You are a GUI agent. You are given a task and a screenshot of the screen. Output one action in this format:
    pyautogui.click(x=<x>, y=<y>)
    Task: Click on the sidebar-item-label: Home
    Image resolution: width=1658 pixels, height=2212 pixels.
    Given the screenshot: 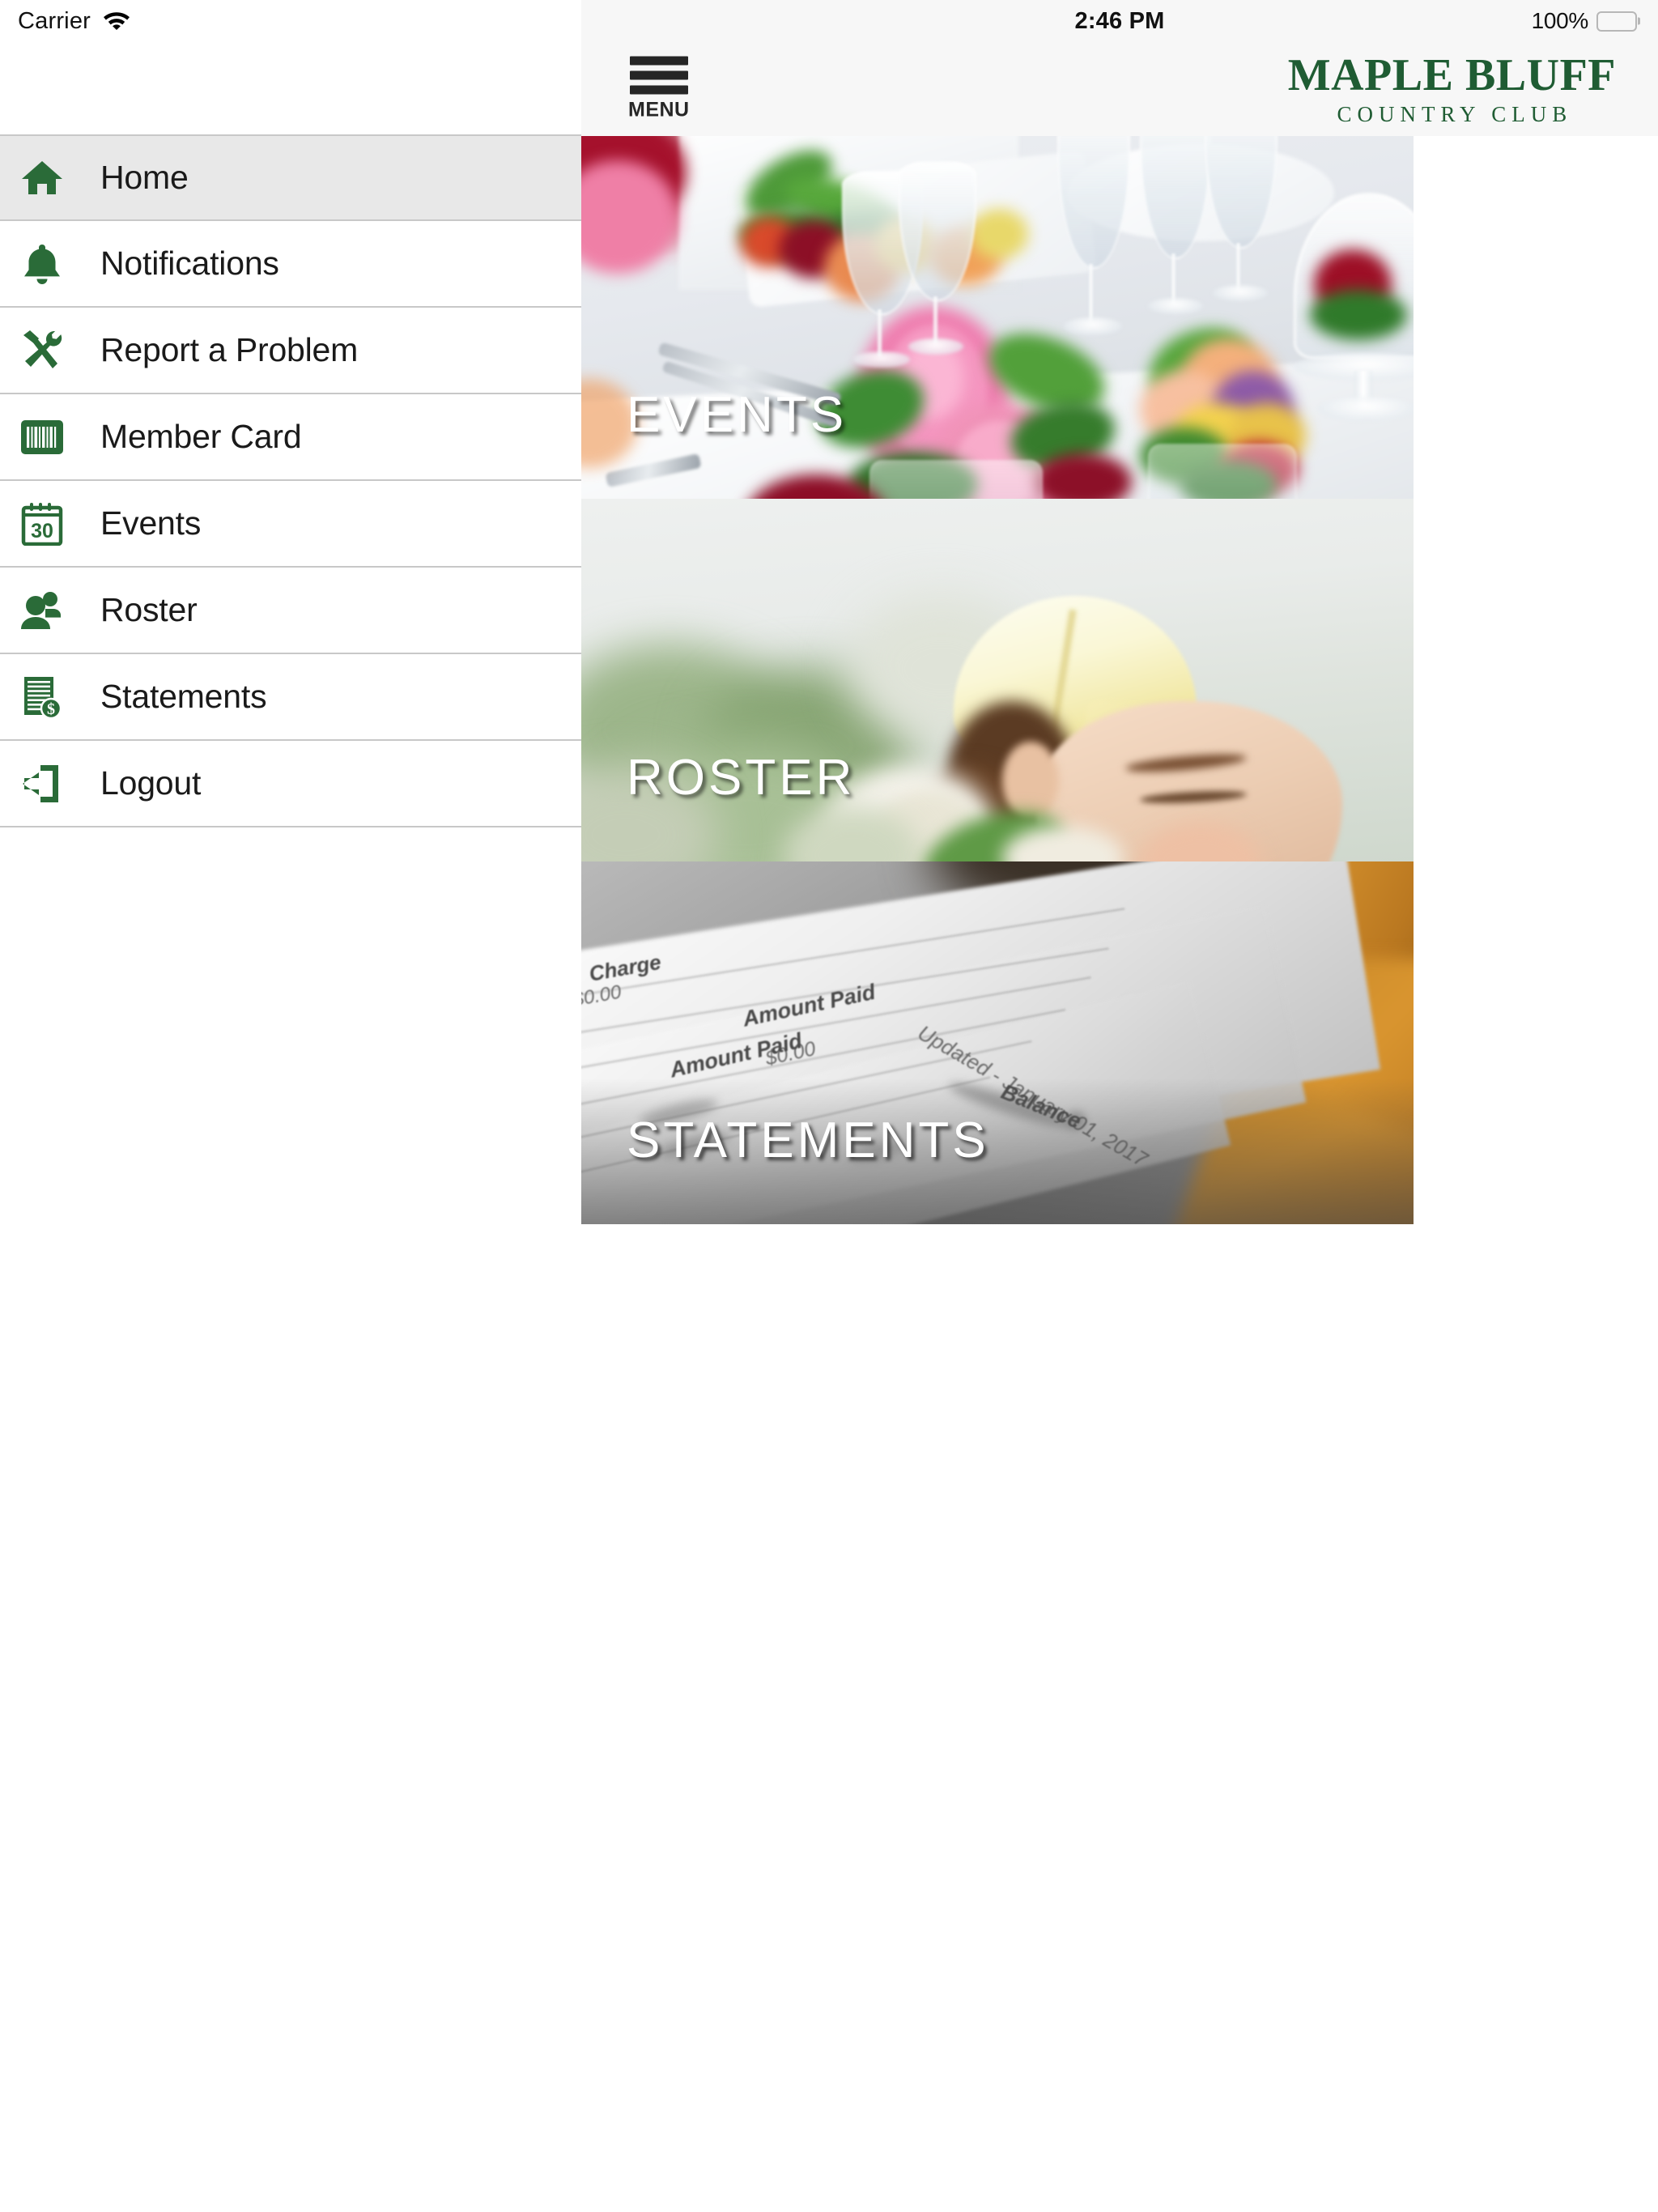 What is the action you would take?
    pyautogui.click(x=144, y=178)
    